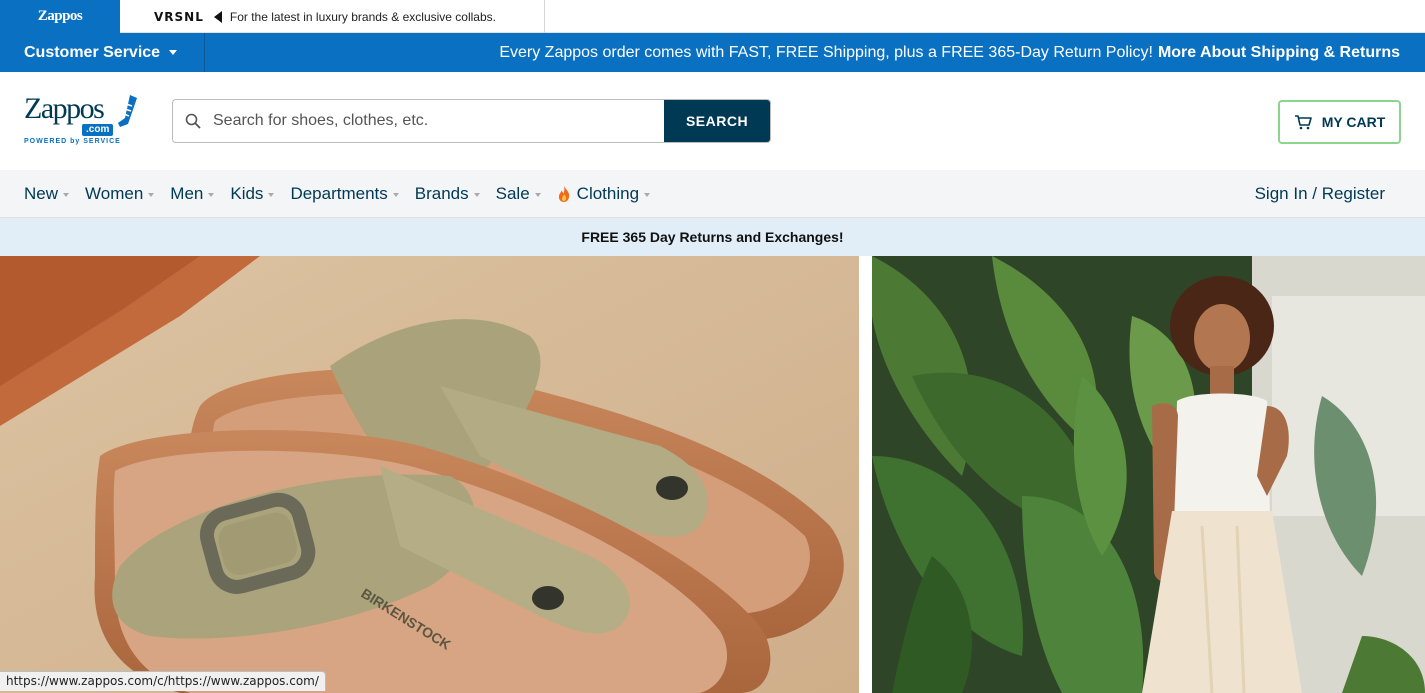 The image size is (1425, 693). Describe the element at coordinates (1279, 53) in the screenshot. I see `shipping-returns-link: More About Shipping & Returns` at that location.